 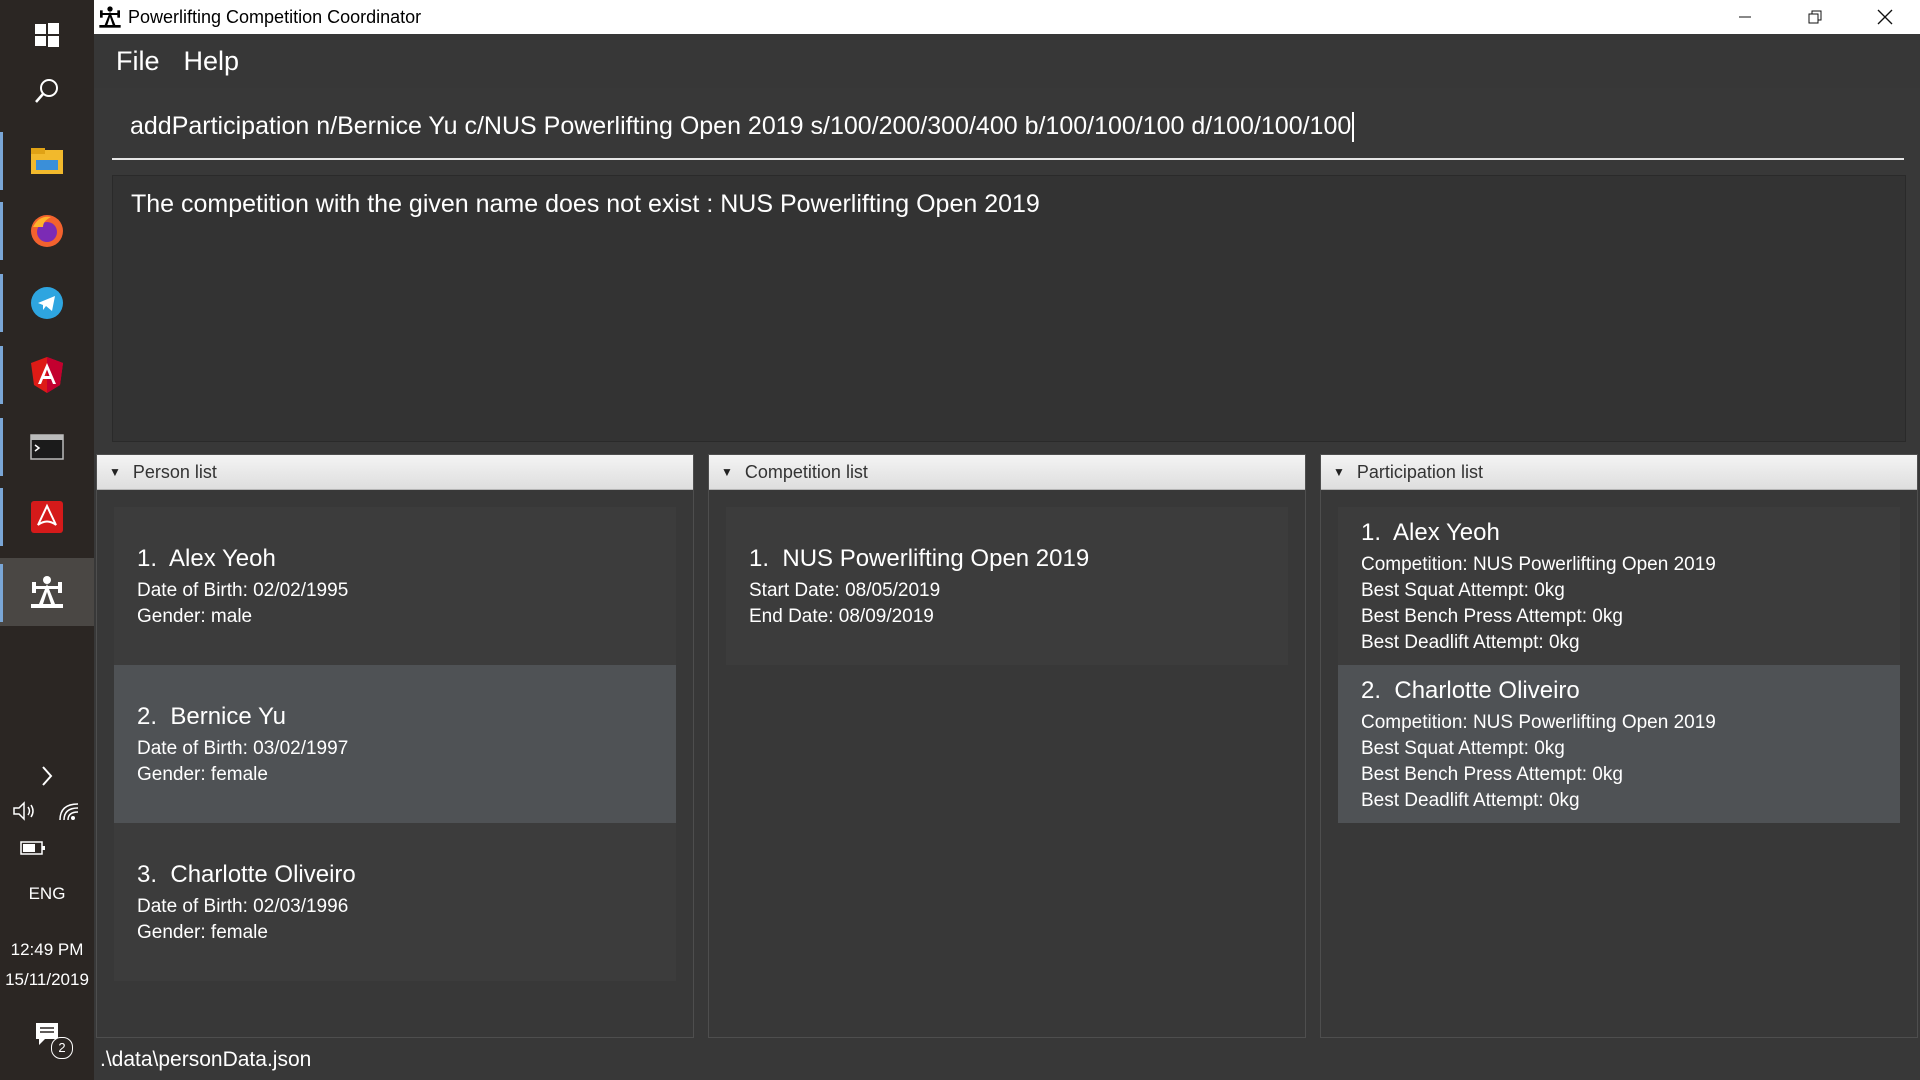 What do you see at coordinates (1353, 127) in the screenshot?
I see `text-caret` at bounding box center [1353, 127].